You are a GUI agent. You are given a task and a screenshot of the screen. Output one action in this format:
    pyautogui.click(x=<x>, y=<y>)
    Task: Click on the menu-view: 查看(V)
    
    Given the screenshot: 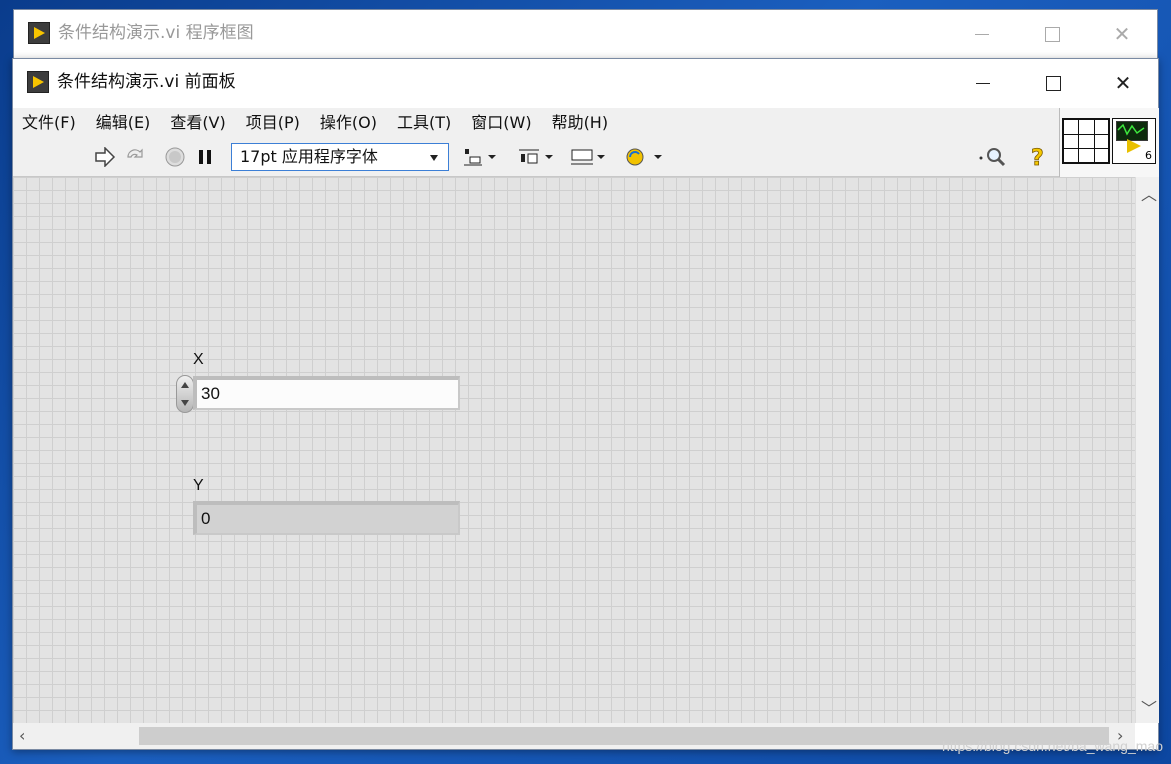 What is the action you would take?
    pyautogui.click(x=198, y=123)
    